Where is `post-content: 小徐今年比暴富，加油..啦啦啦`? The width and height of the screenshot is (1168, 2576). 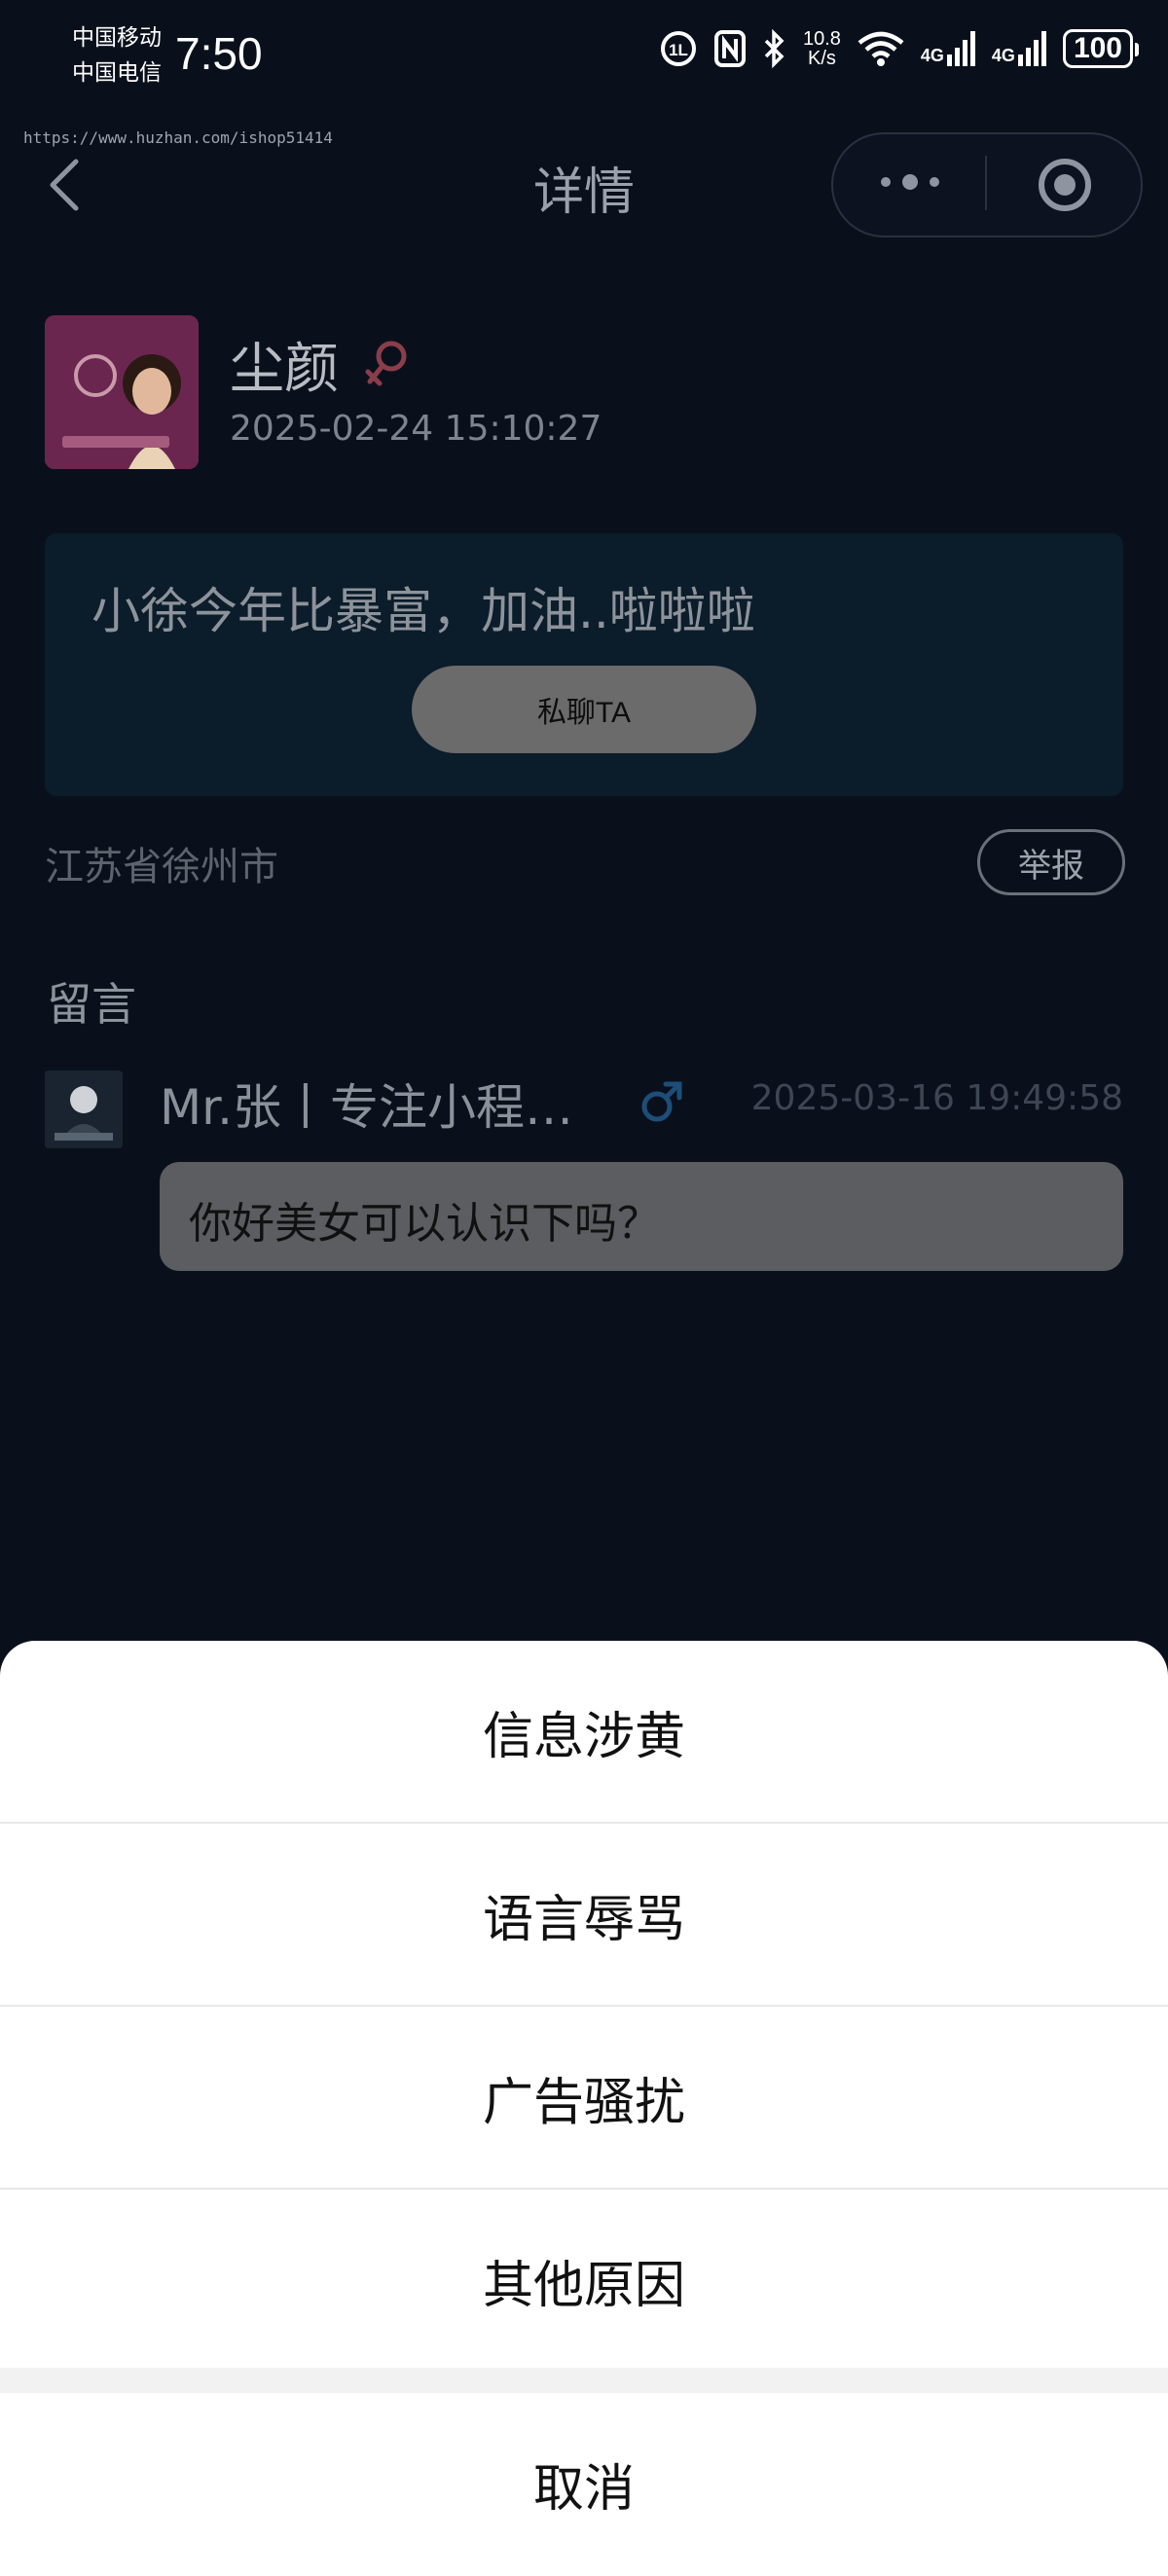 post-content: 小徐今年比暴富，加油..啦啦啦 is located at coordinates (423, 611).